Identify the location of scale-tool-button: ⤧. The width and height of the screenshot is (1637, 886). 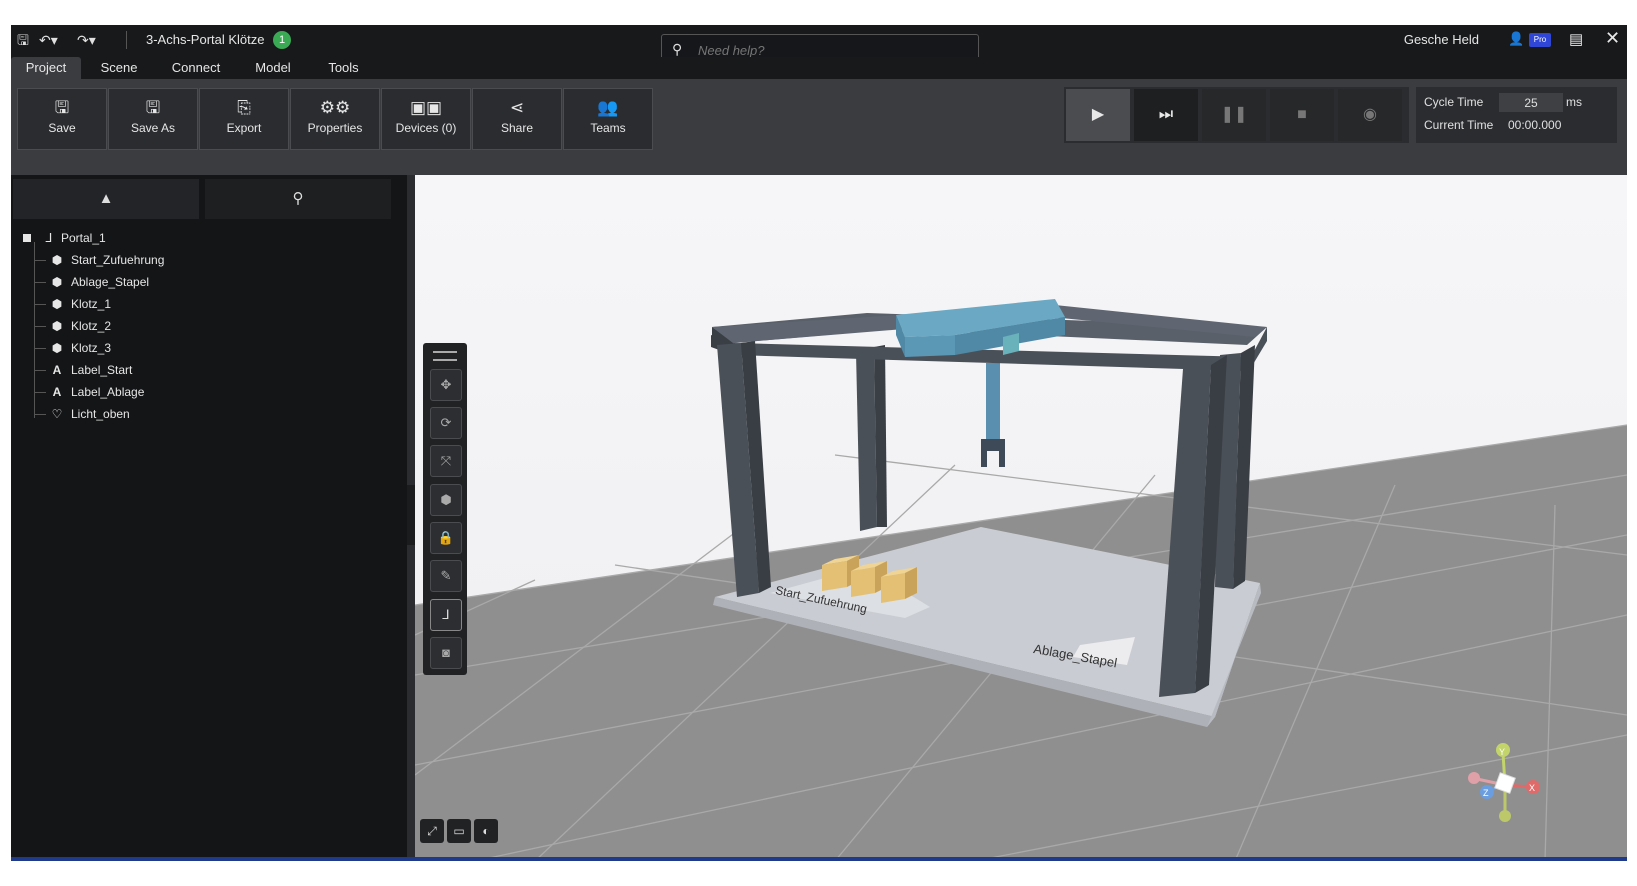
(446, 461).